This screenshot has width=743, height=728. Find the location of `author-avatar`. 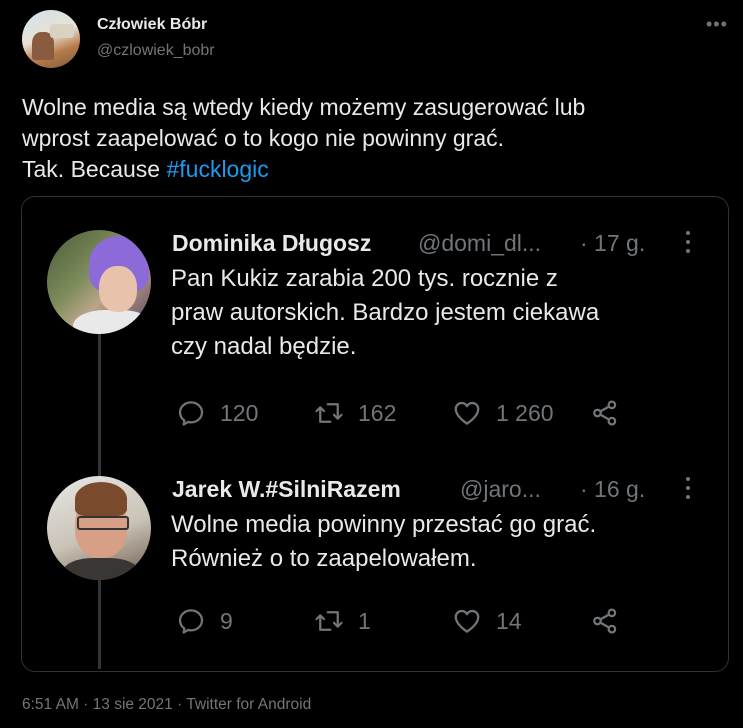

author-avatar is located at coordinates (51, 39).